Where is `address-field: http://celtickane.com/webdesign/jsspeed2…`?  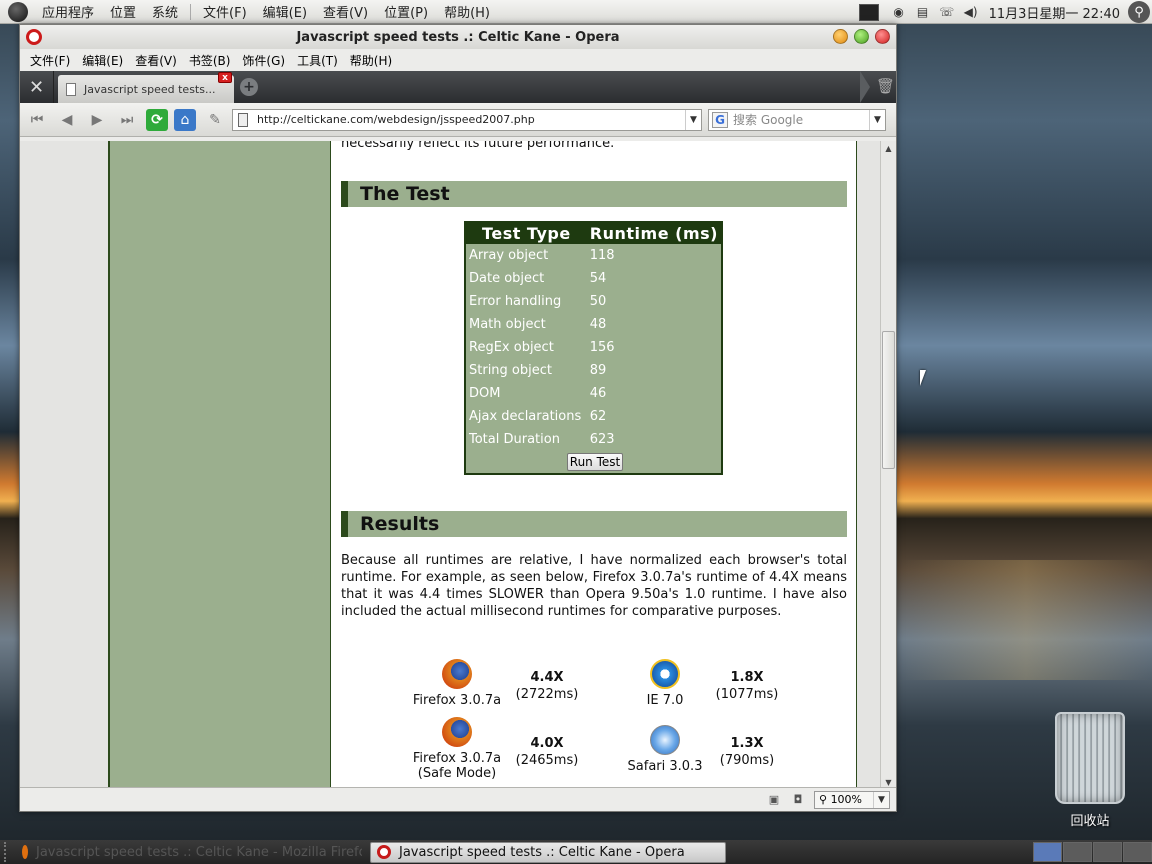
address-field: http://celtickane.com/webdesign/jsspeed2… is located at coordinates (467, 119).